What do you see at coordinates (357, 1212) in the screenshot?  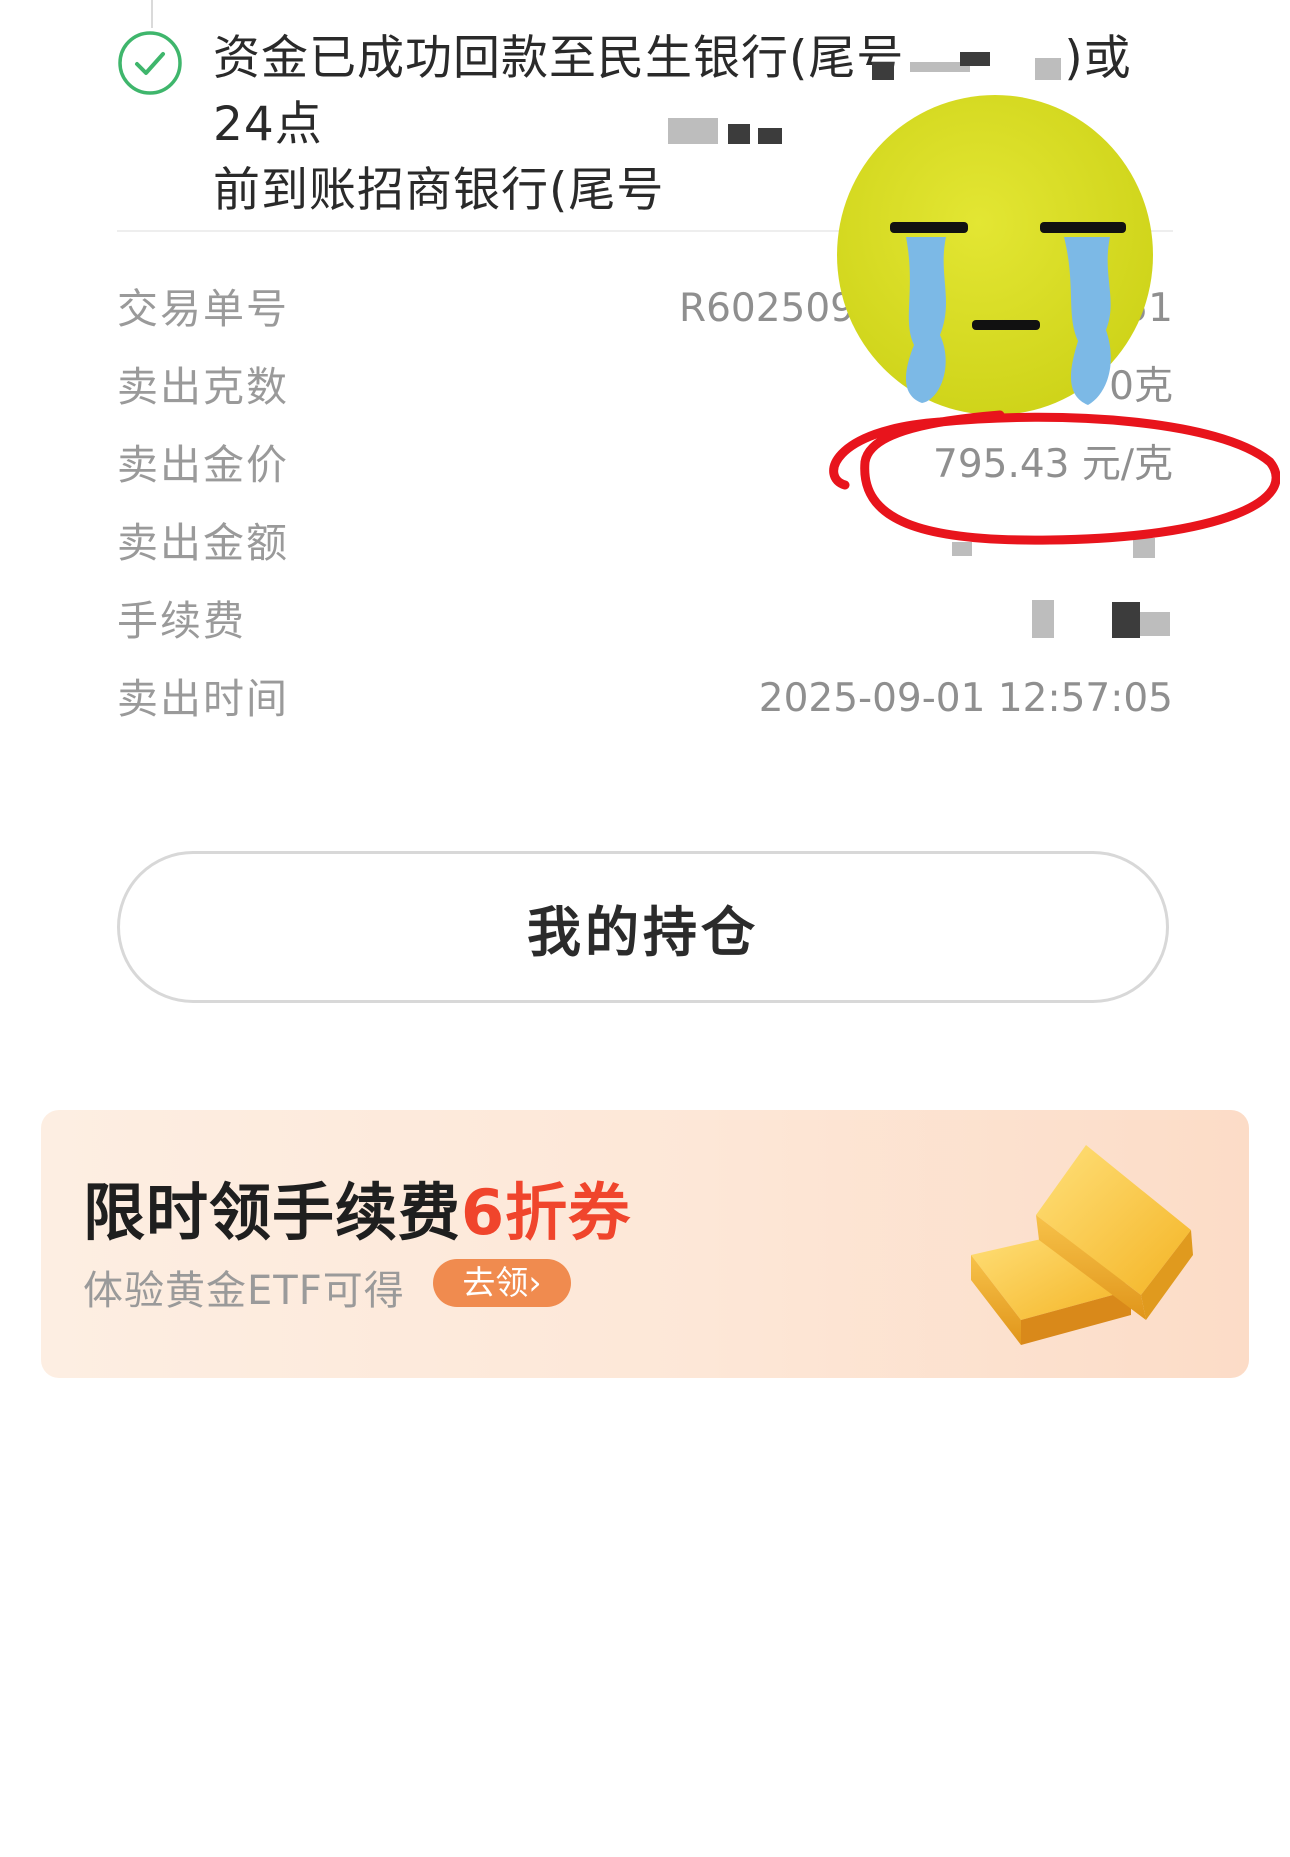 I see `promo-title: 限时领手续费6折券` at bounding box center [357, 1212].